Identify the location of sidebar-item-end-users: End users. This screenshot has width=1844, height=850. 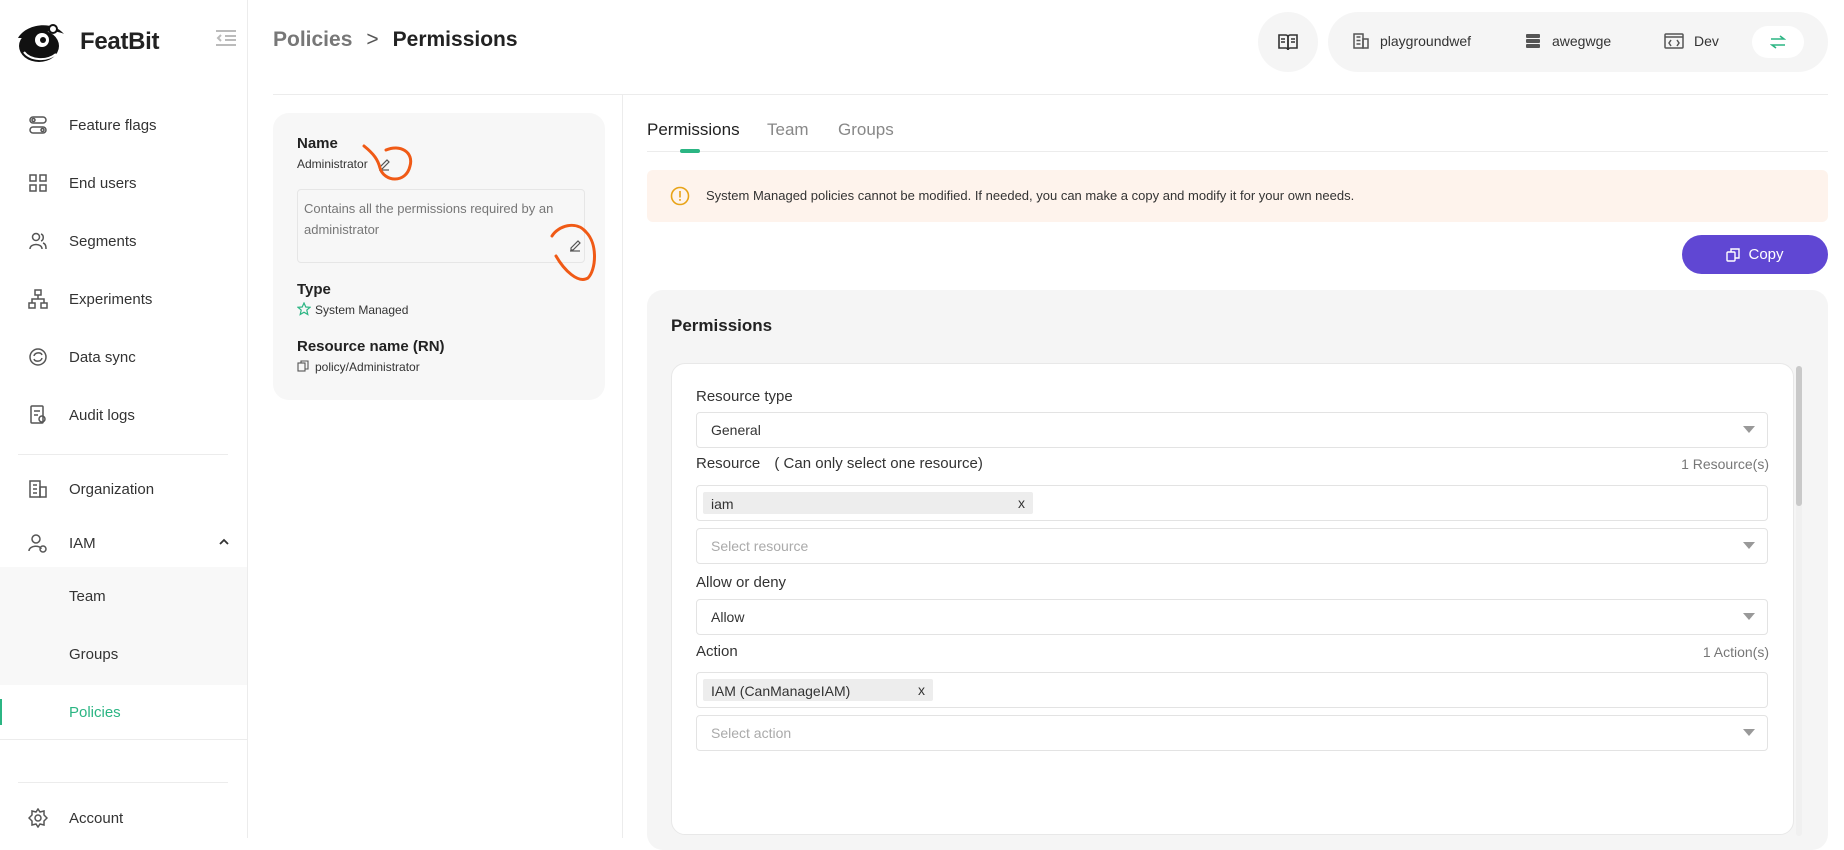
(123, 183).